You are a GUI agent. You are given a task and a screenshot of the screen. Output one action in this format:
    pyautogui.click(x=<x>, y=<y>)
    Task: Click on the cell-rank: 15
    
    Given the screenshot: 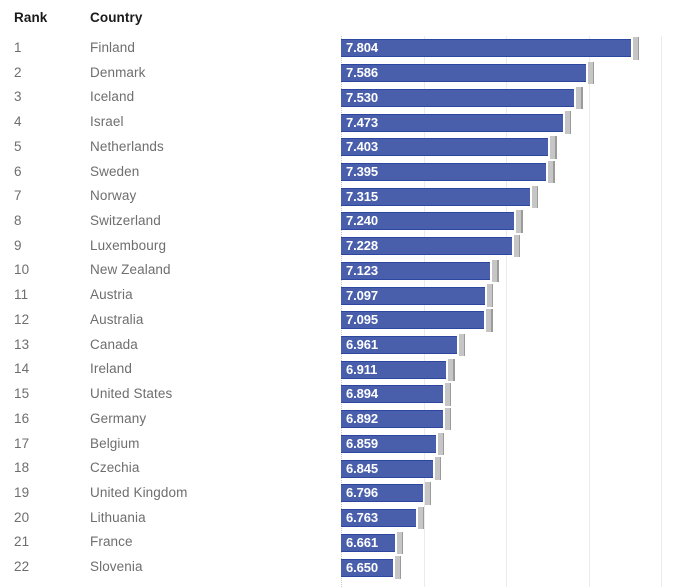 What is the action you would take?
    pyautogui.click(x=22, y=394)
    